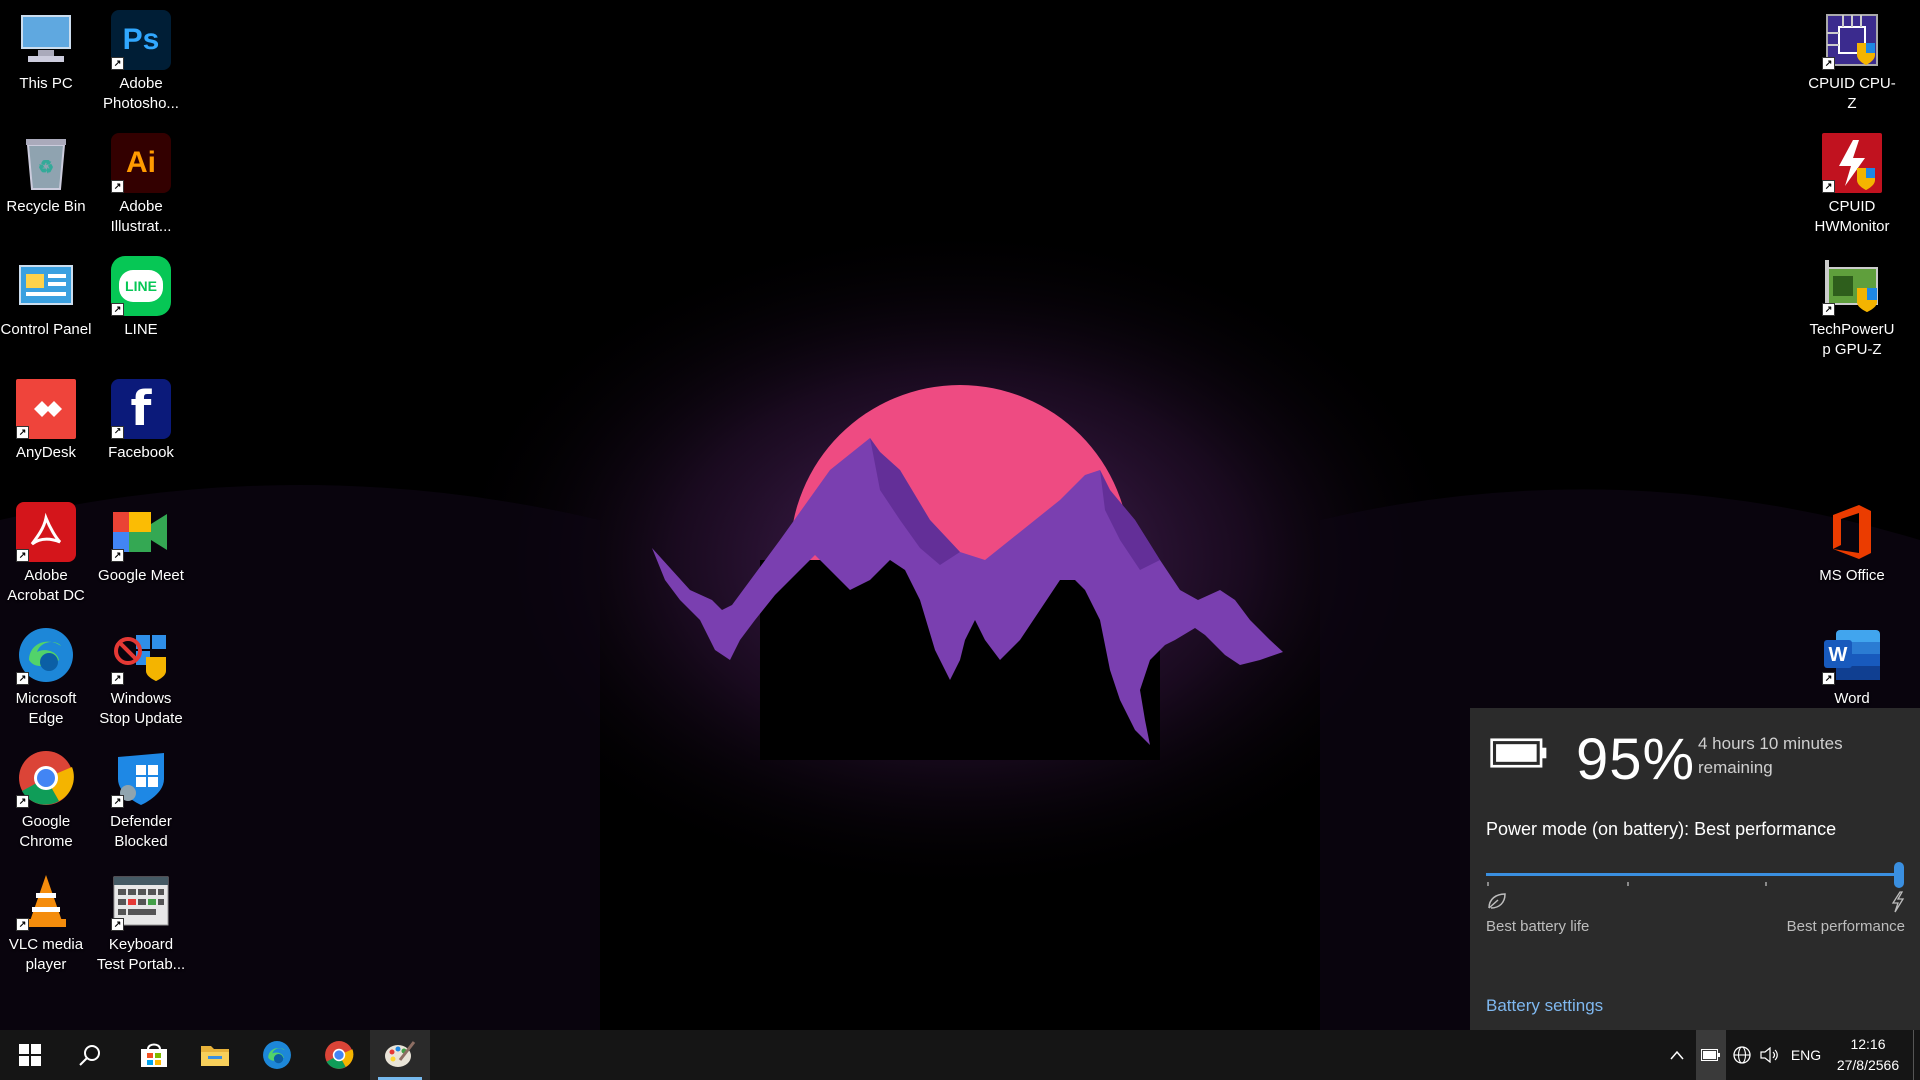  I want to click on desktop-icon-google-meet: ↗ Google Meet, so click(141, 554).